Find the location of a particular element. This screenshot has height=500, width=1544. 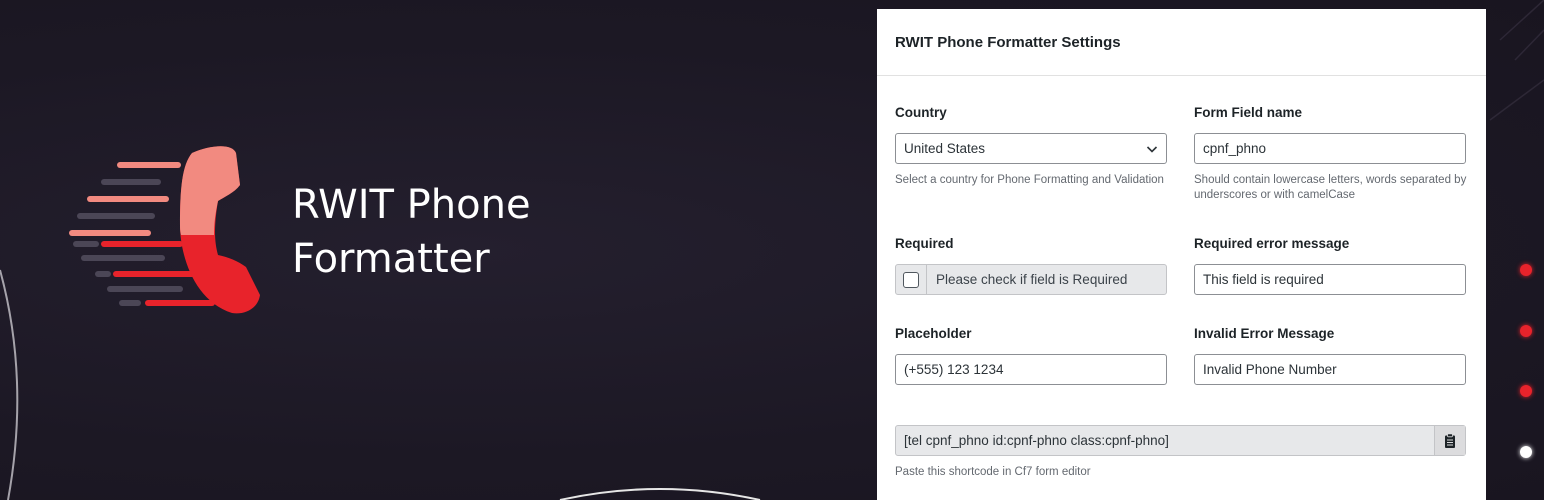

required-checkbox-label: Please check if field is Required is located at coordinates (1032, 279).